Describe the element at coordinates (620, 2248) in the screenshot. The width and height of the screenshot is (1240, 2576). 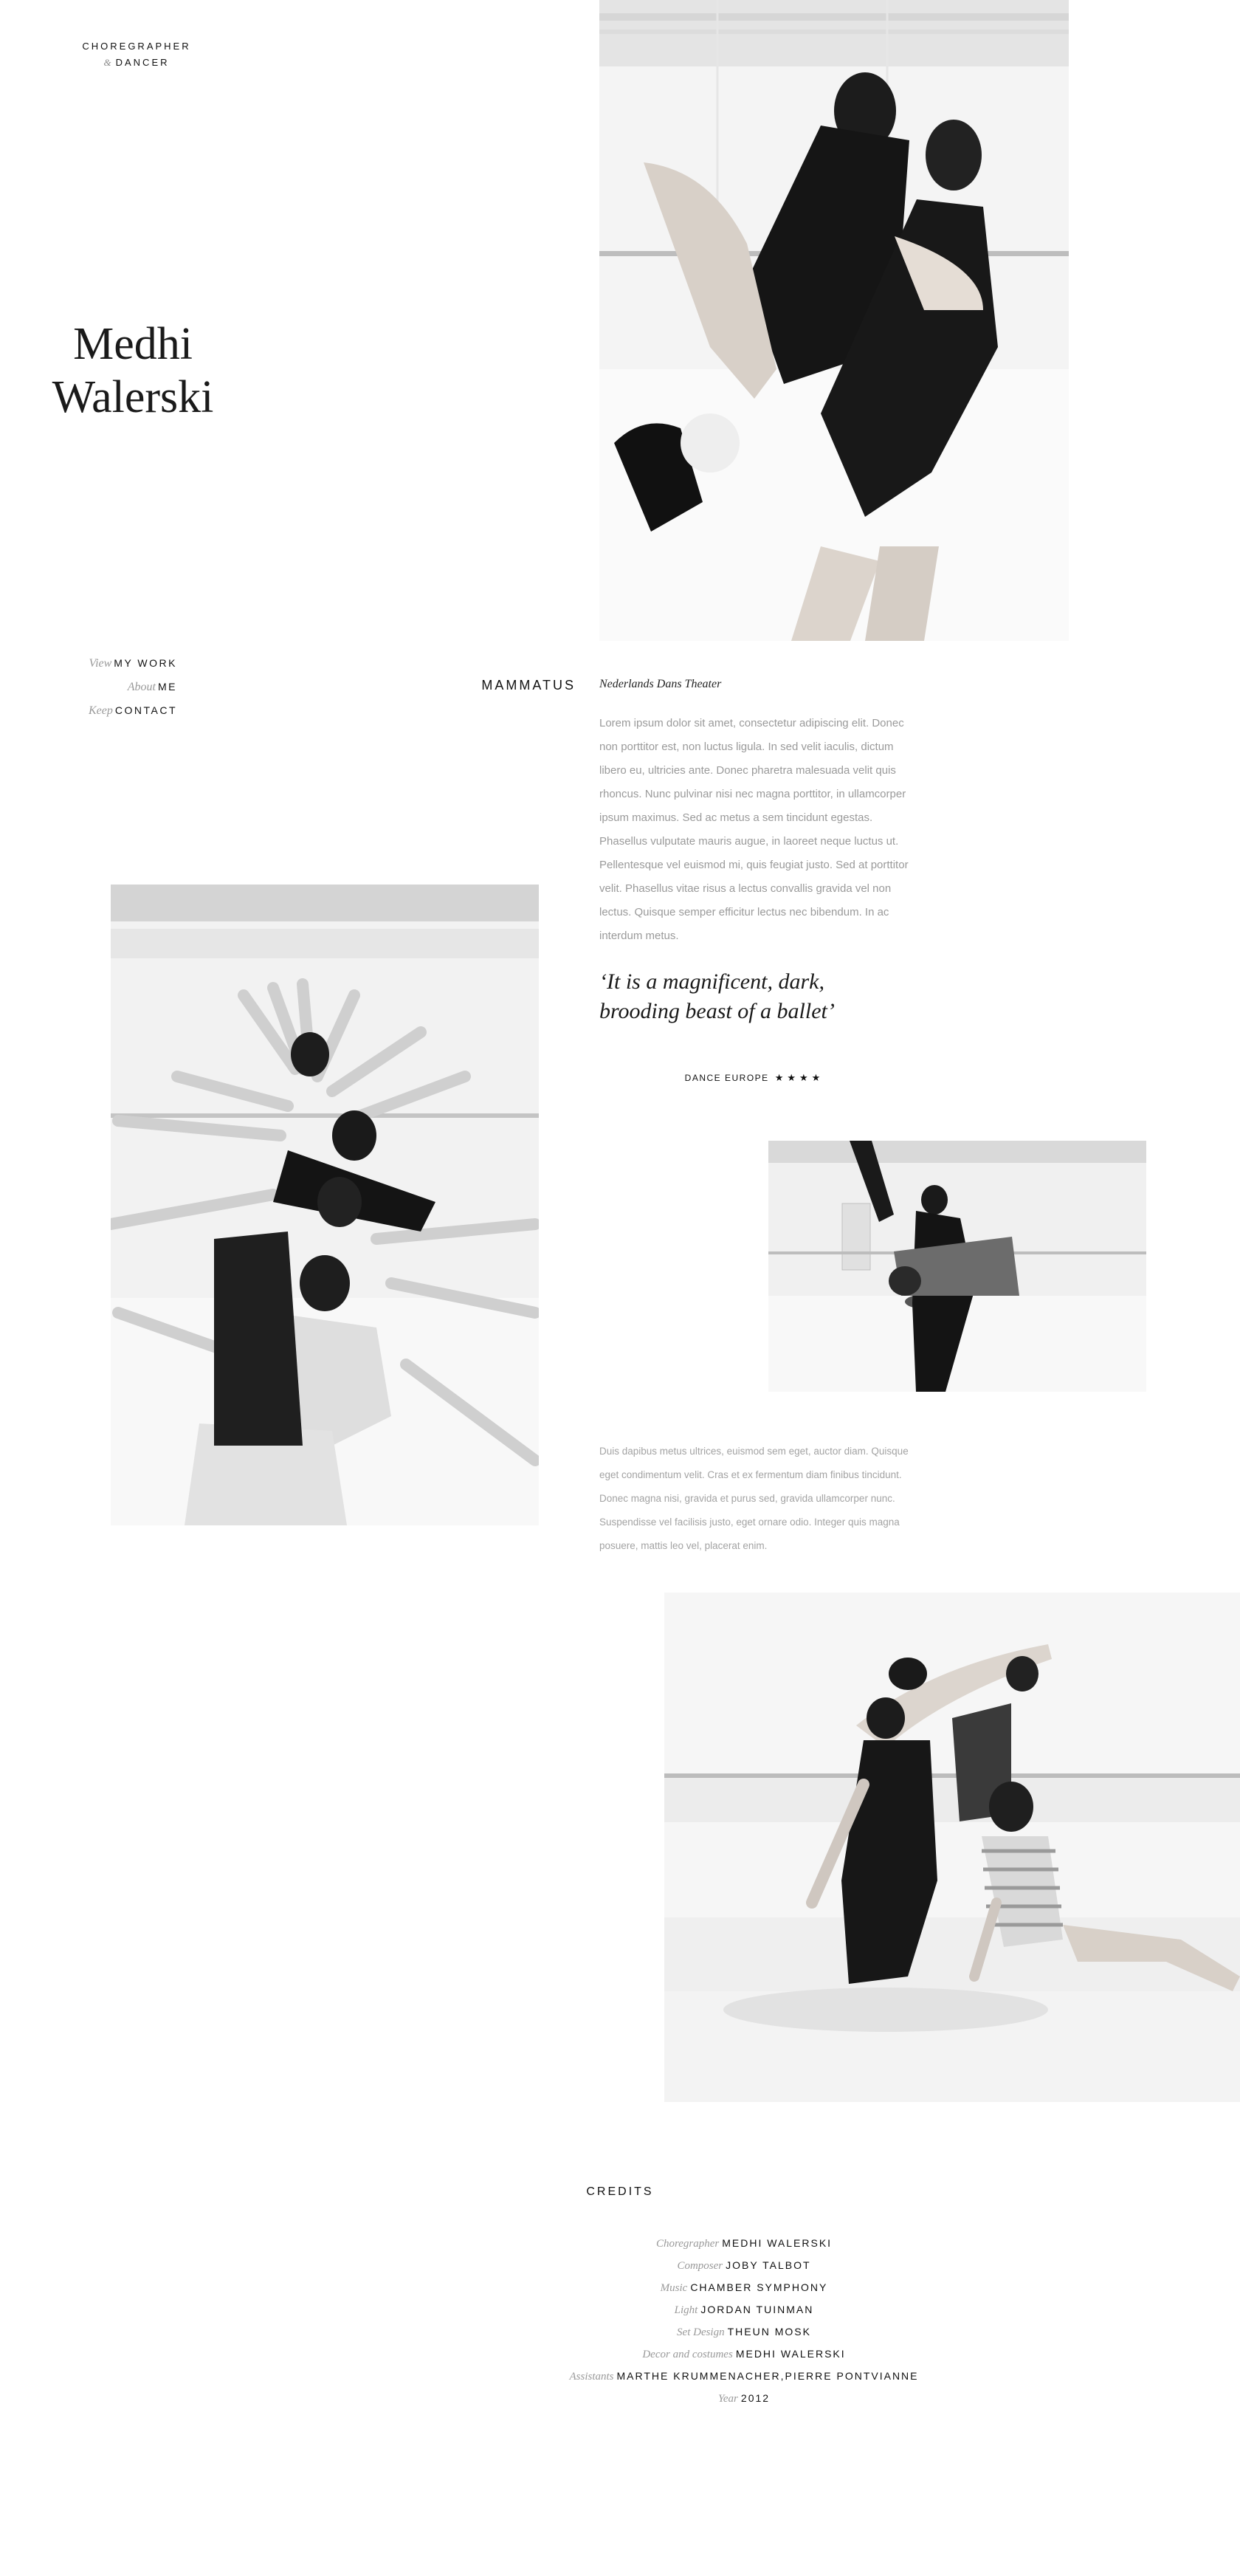
I see `credit-row: Choregrapher MEDHI WALERSKI` at that location.